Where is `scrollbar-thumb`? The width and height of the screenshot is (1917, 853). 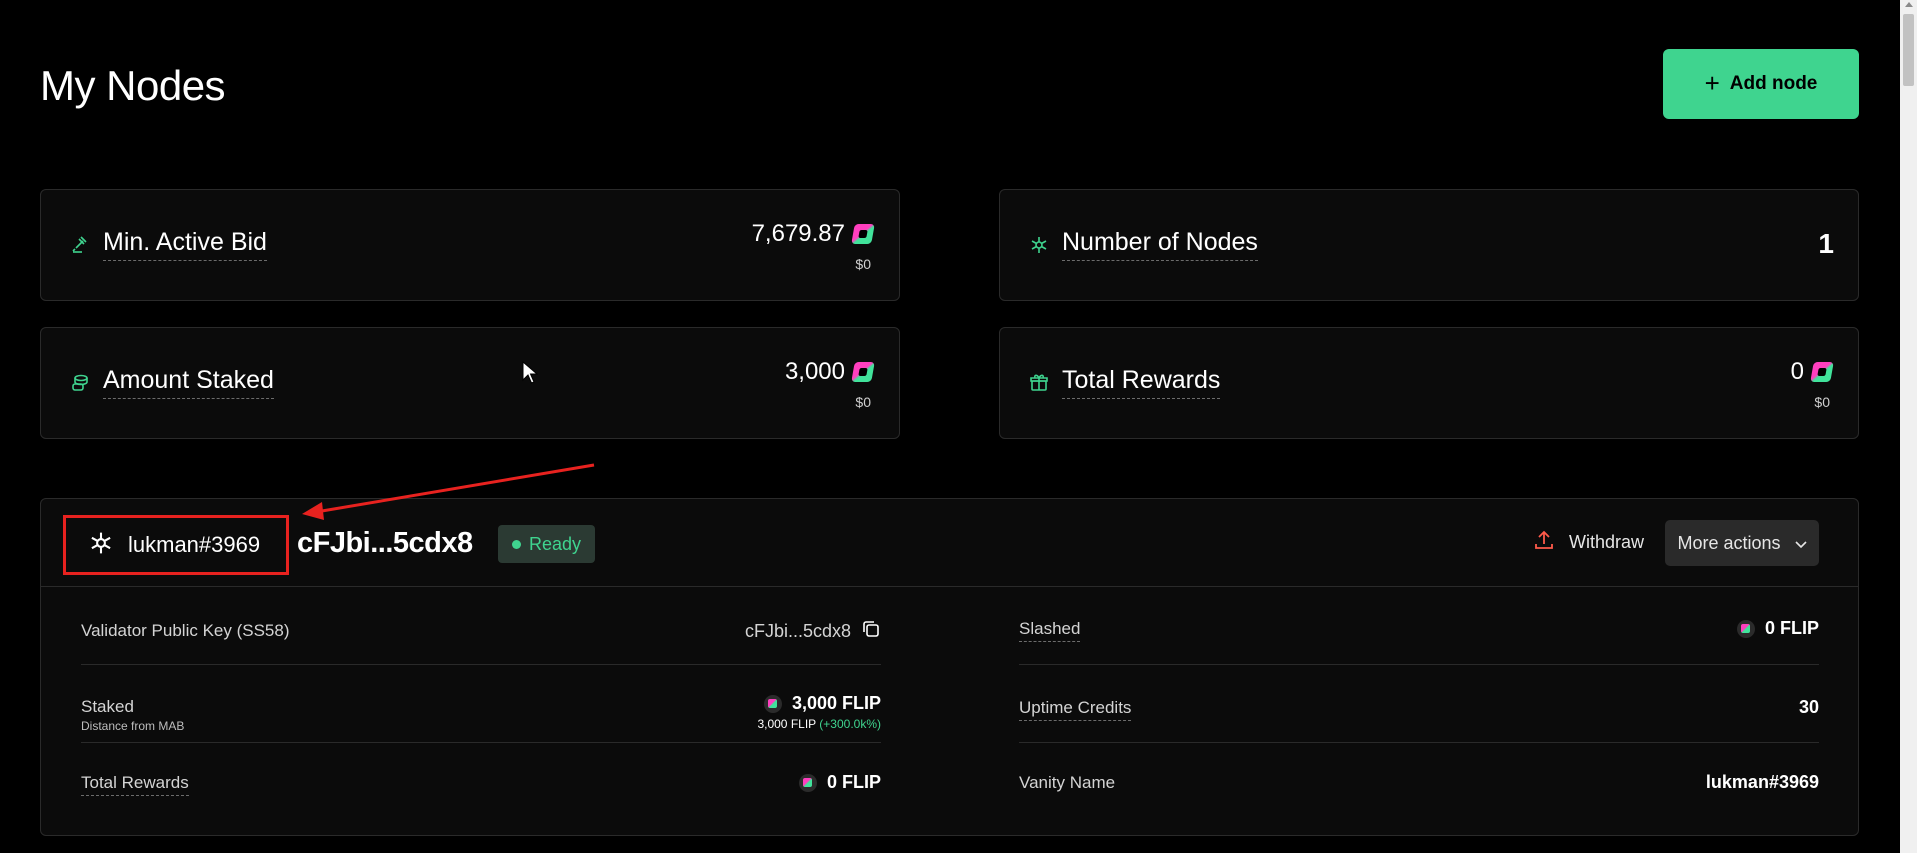 scrollbar-thumb is located at coordinates (1908, 50).